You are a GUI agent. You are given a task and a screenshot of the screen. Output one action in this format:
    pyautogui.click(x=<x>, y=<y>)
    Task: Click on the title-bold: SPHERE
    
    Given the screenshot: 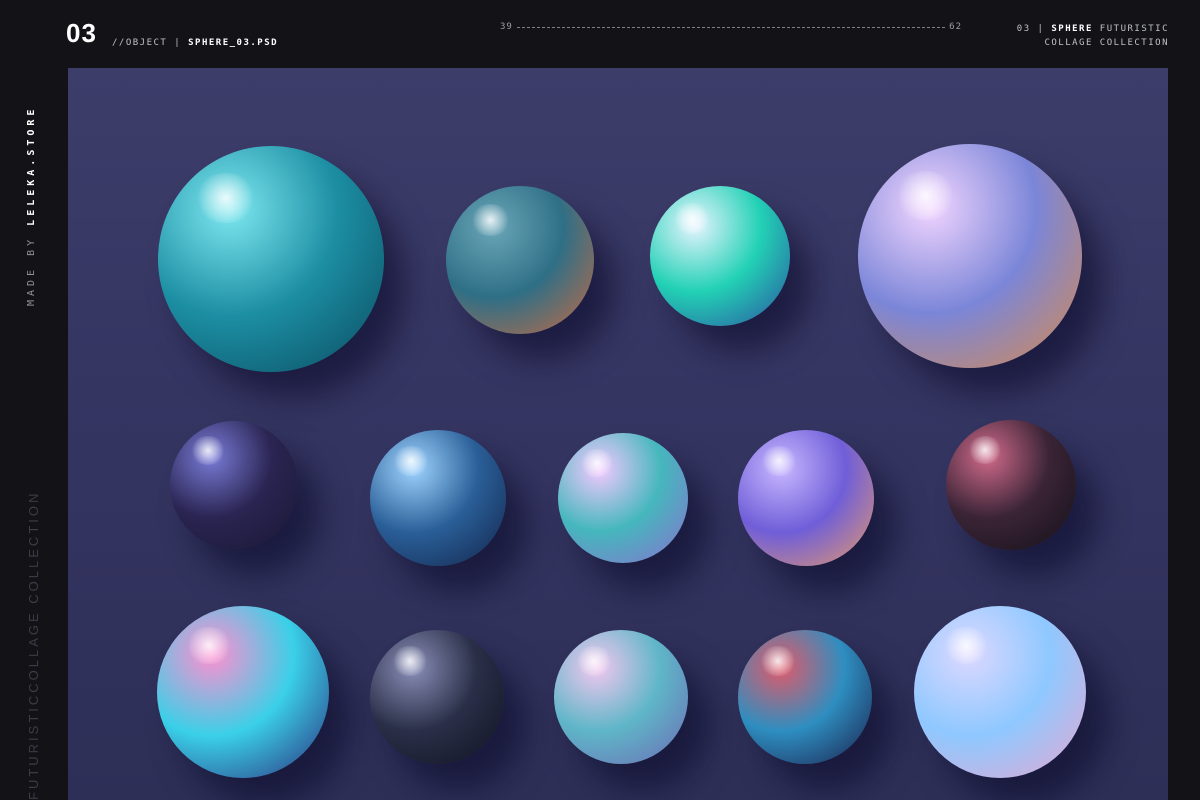 What is the action you would take?
    pyautogui.click(x=1072, y=29)
    